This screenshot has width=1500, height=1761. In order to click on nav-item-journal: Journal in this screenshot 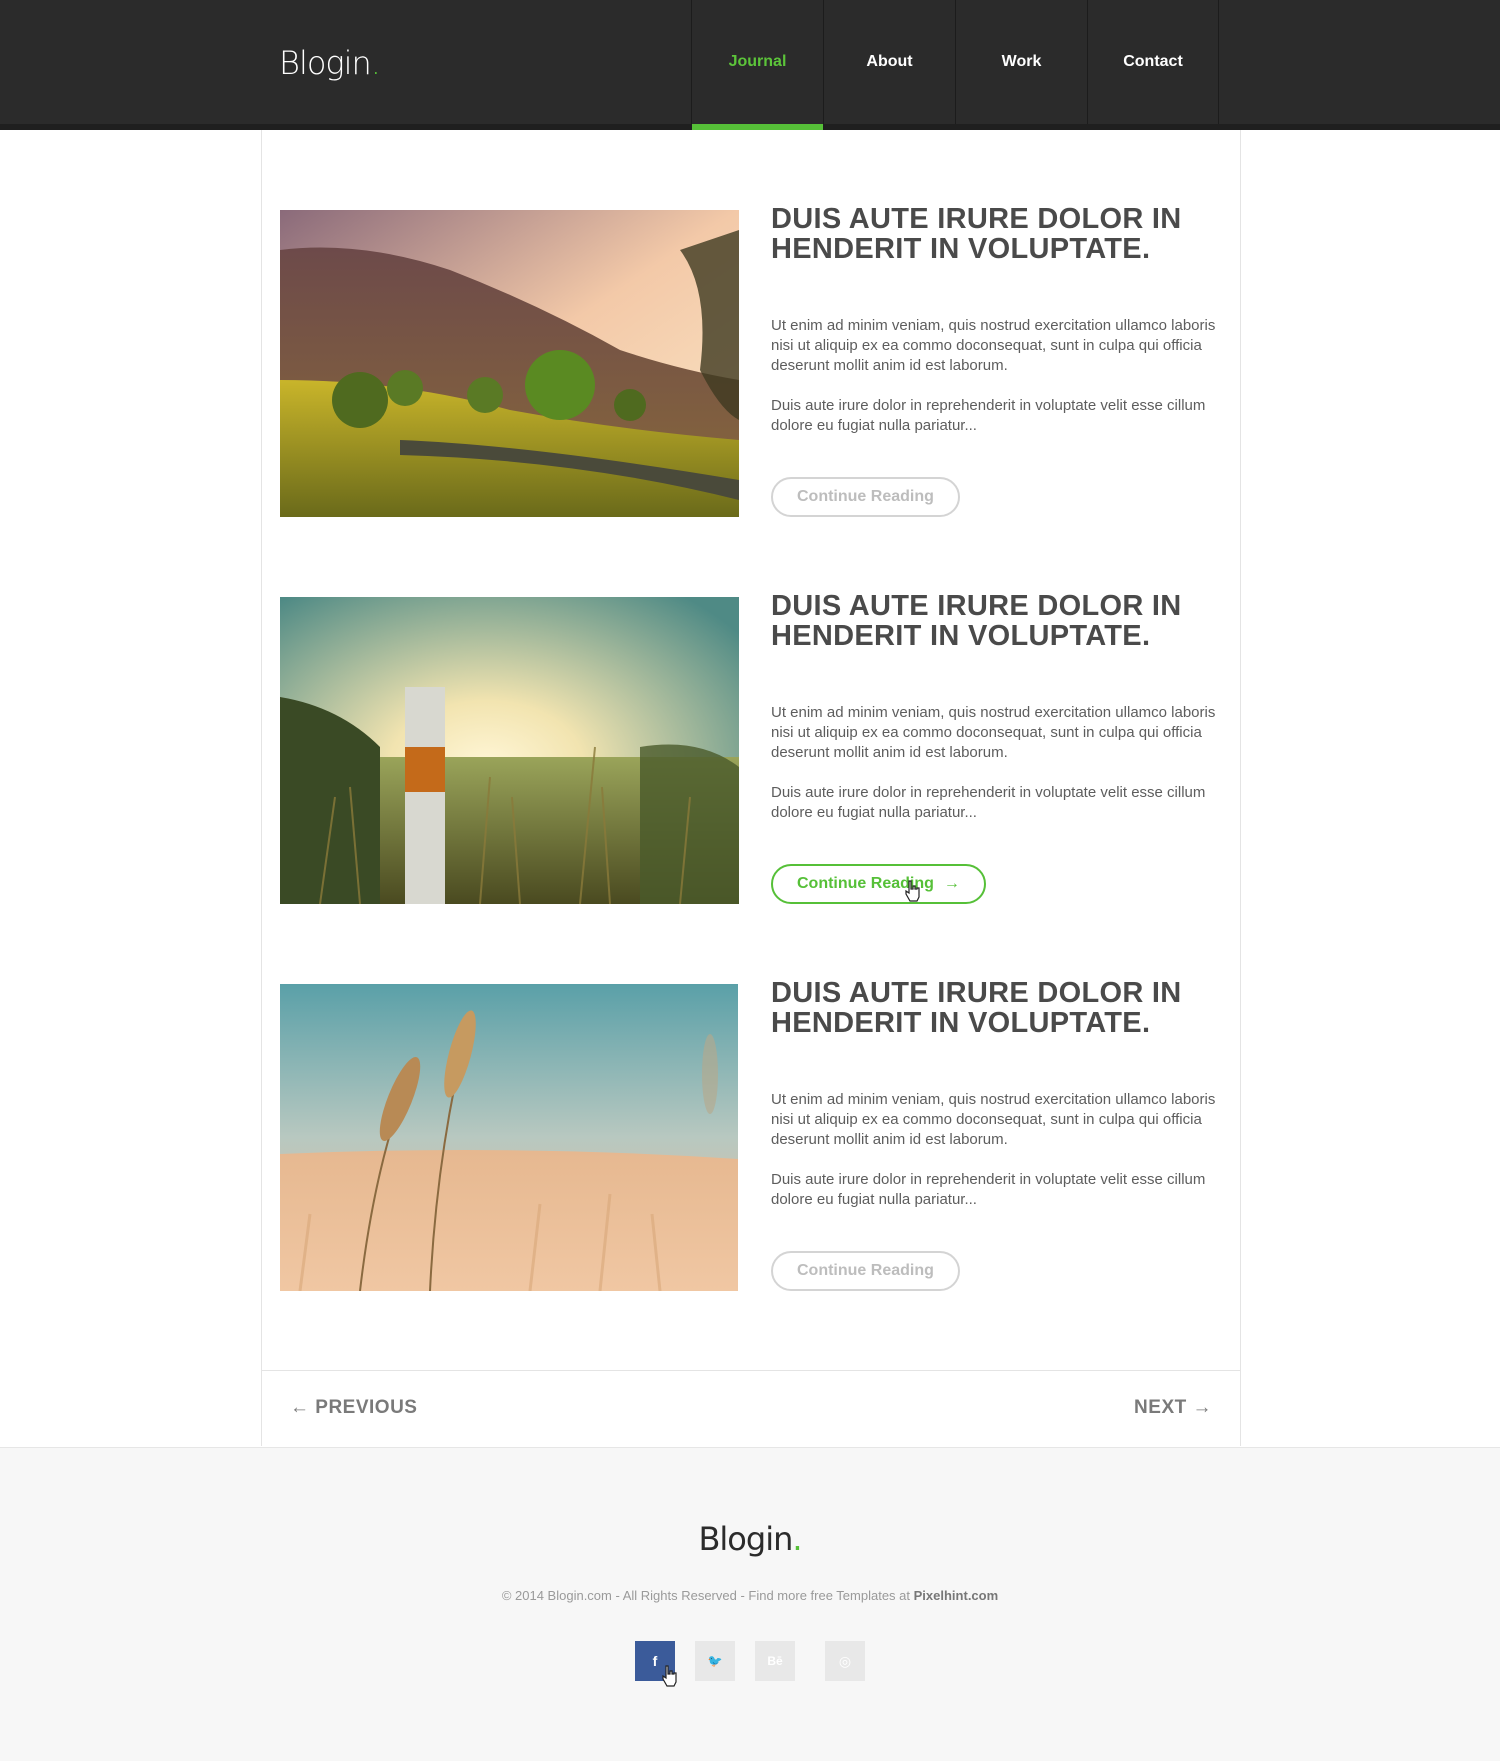, I will do `click(757, 65)`.